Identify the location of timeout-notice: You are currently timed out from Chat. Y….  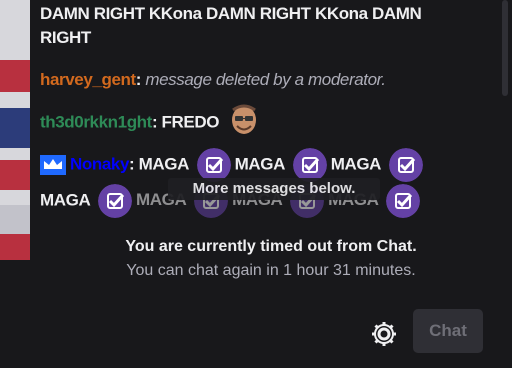
(271, 259).